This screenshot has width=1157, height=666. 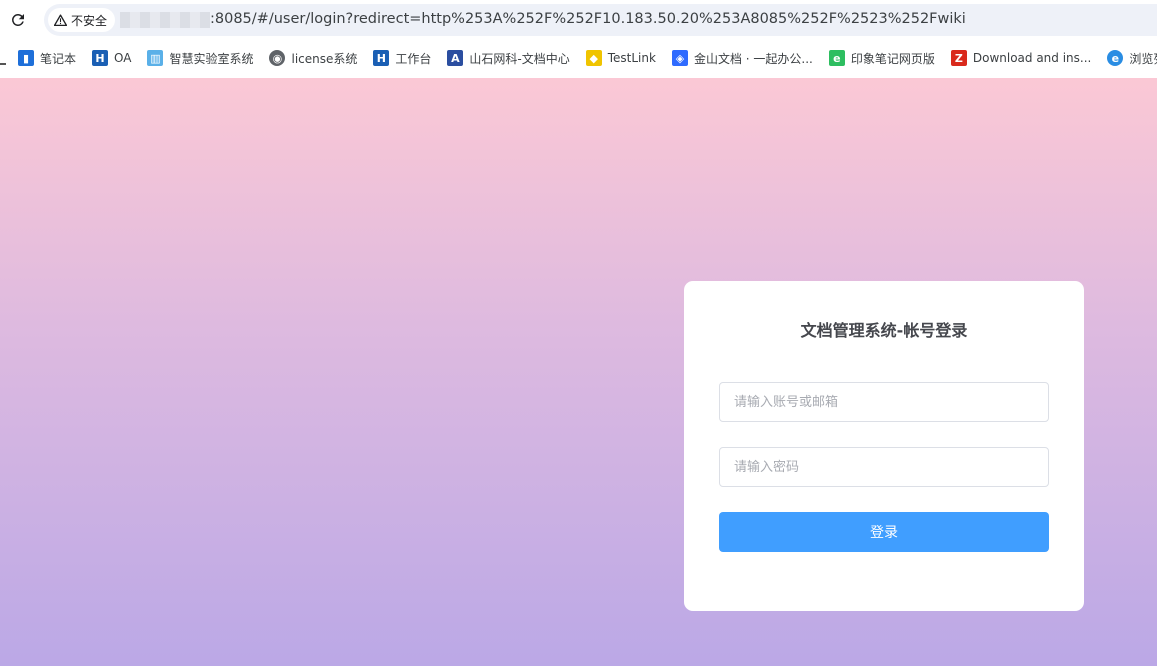 I want to click on account-input, so click(x=884, y=402).